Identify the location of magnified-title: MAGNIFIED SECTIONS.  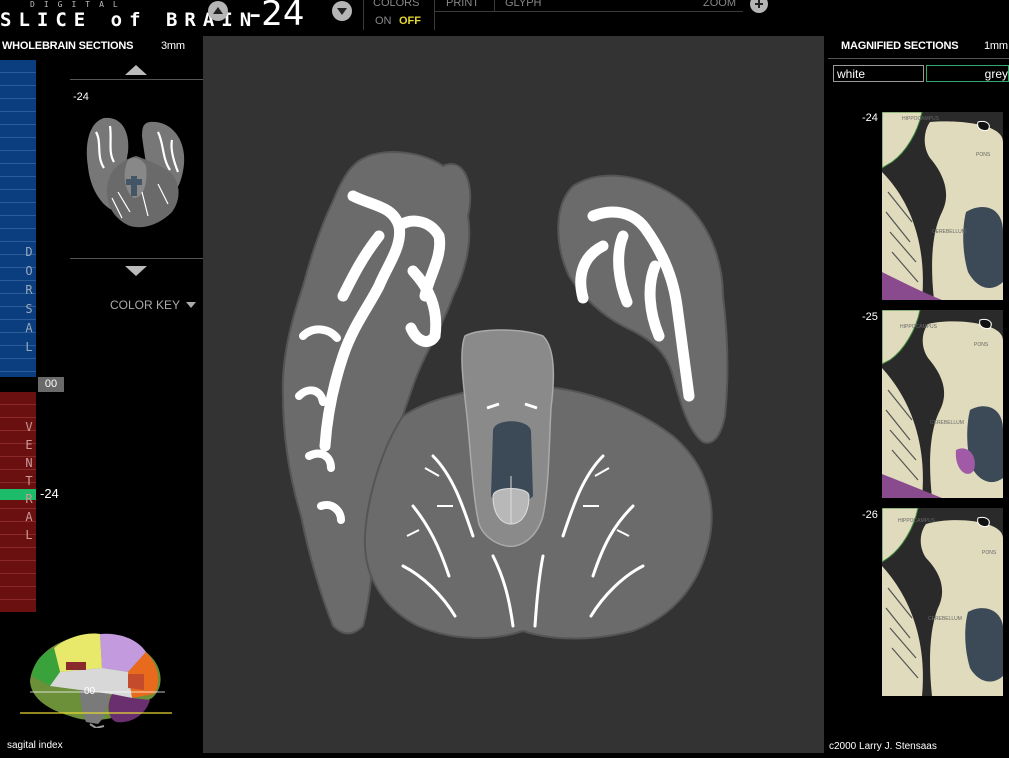
(900, 46).